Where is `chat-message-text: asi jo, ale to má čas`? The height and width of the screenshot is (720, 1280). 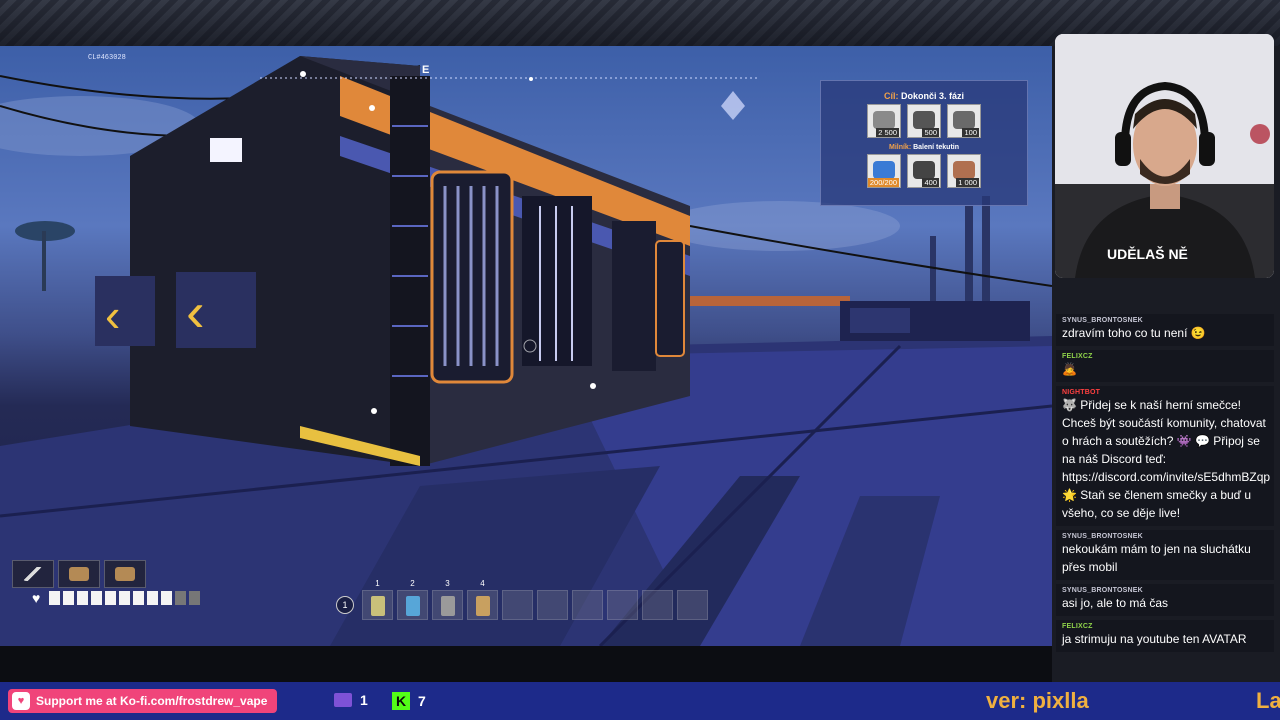
chat-message-text: asi jo, ale to má čas is located at coordinates (1115, 603).